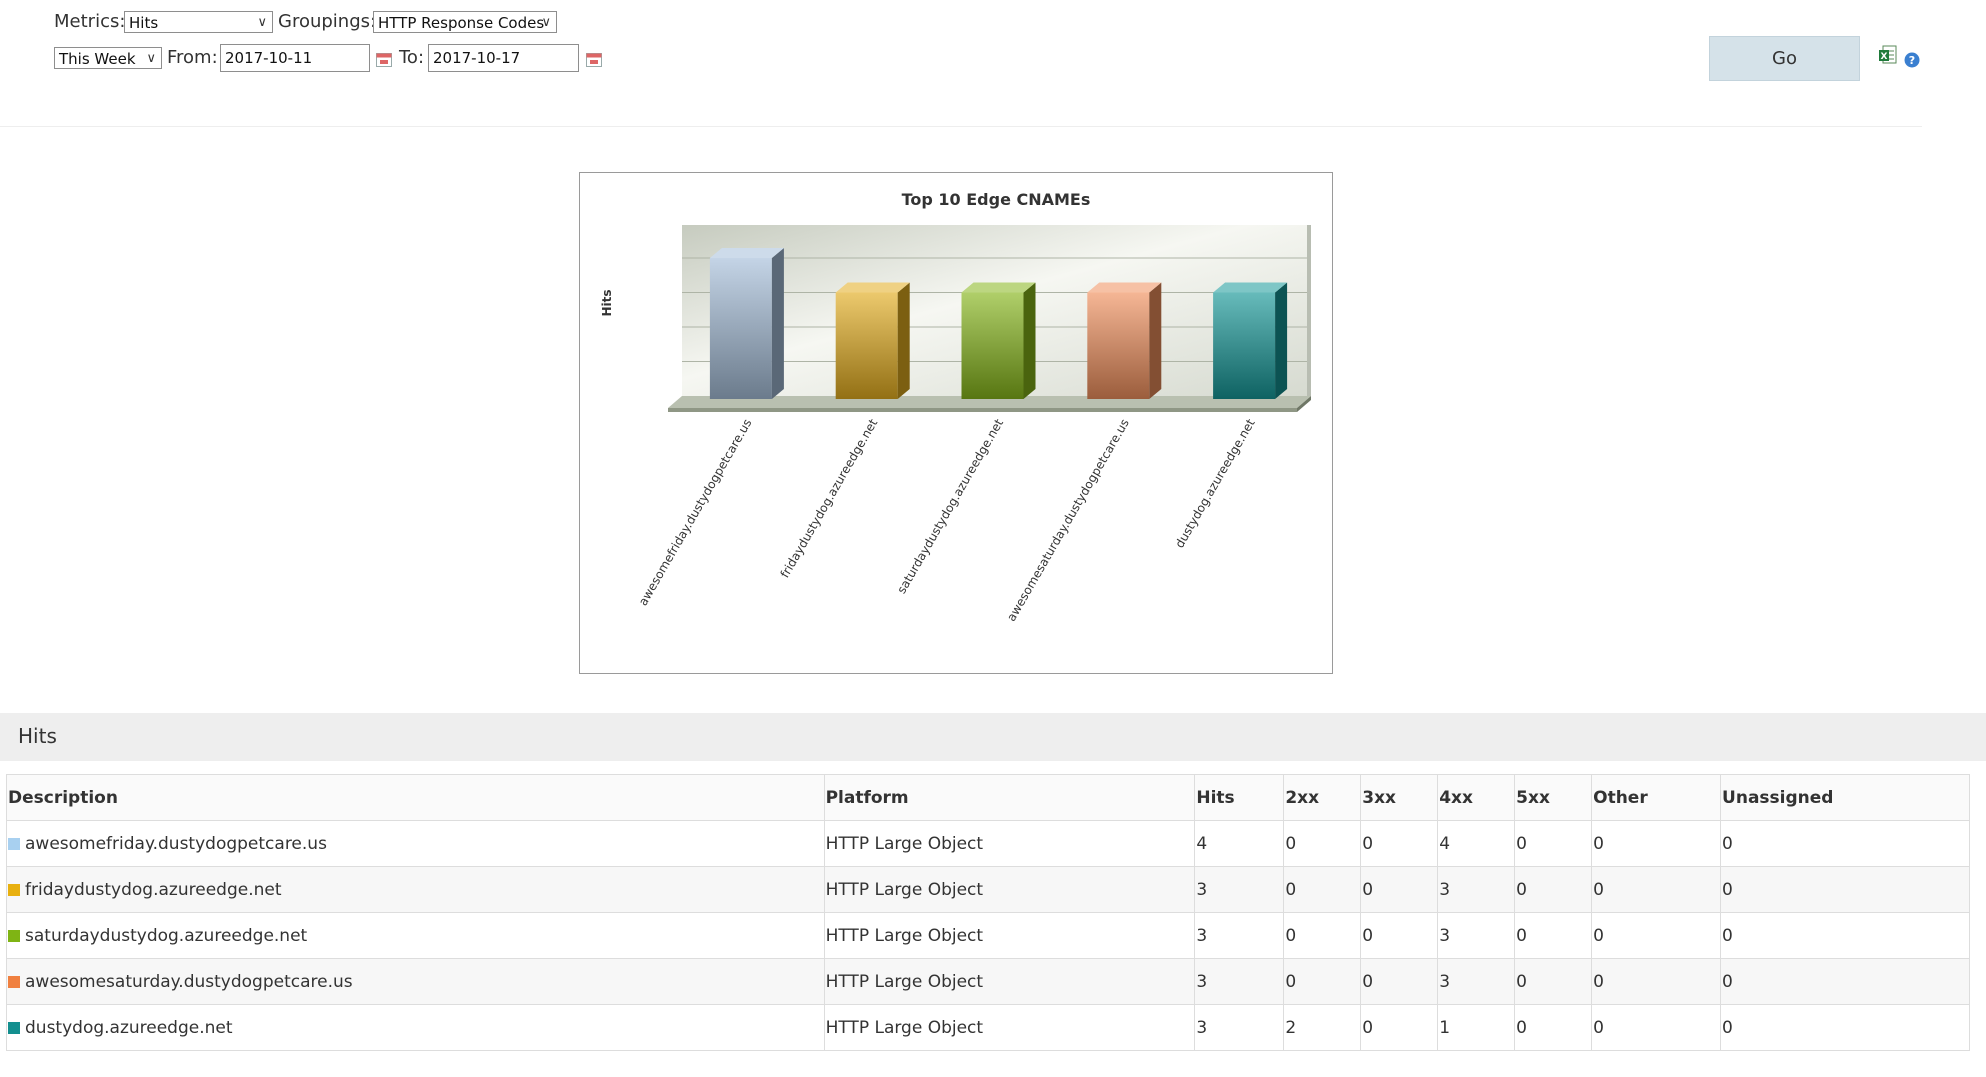 The width and height of the screenshot is (1986, 1077). Describe the element at coordinates (993, 737) in the screenshot. I see `section-header: Hits` at that location.